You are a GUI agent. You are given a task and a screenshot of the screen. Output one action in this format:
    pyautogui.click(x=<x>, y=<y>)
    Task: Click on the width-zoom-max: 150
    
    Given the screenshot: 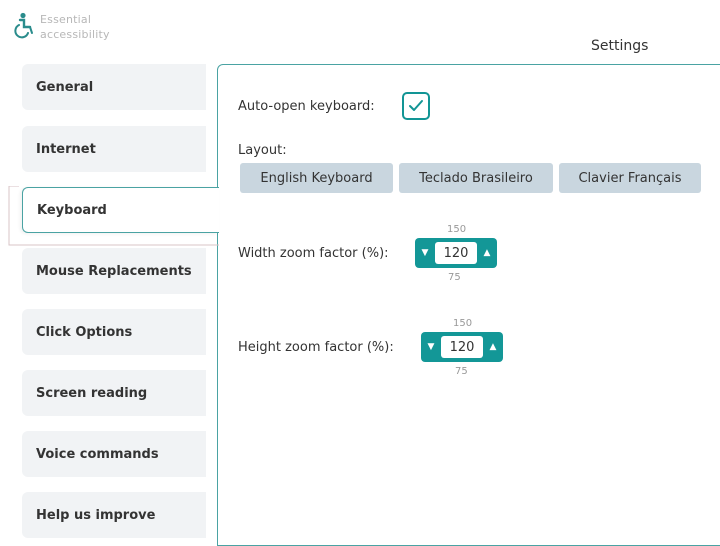 What is the action you would take?
    pyautogui.click(x=457, y=229)
    